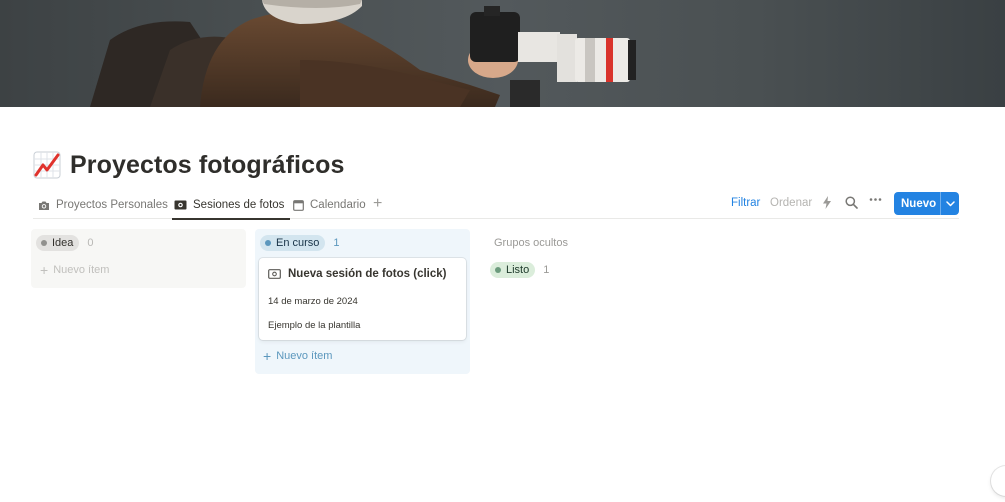 The image size is (1005, 502). Describe the element at coordinates (950, 203) in the screenshot. I see `chevron-down-icon` at that location.